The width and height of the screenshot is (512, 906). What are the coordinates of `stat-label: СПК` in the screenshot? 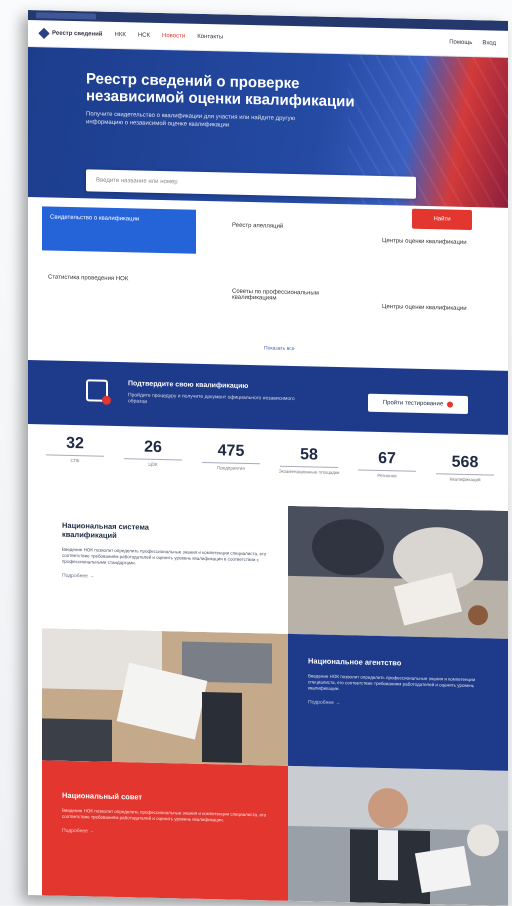 It's located at (75, 460).